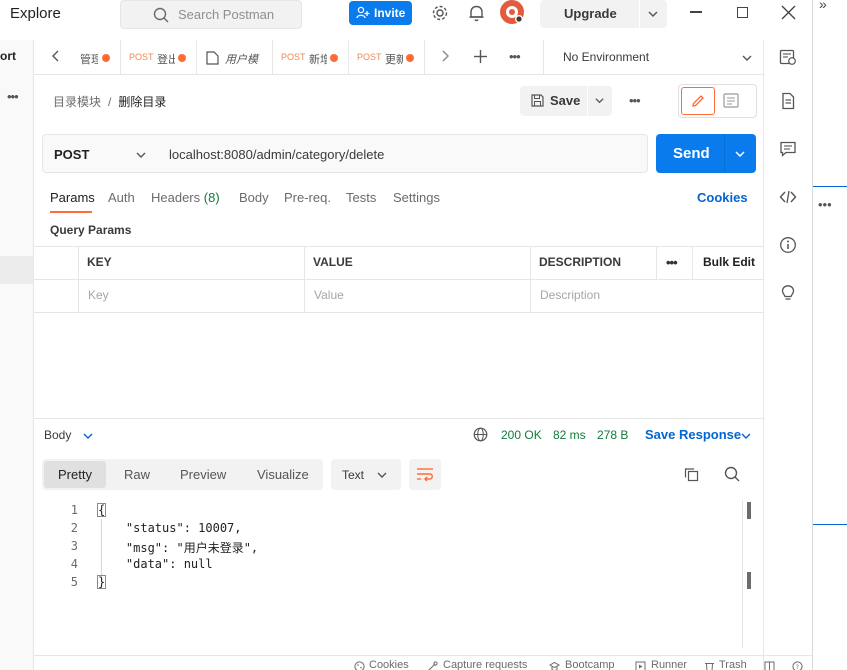 This screenshot has height=670, width=847. Describe the element at coordinates (241, 60) in the screenshot. I see `tab-name: 用户模` at that location.